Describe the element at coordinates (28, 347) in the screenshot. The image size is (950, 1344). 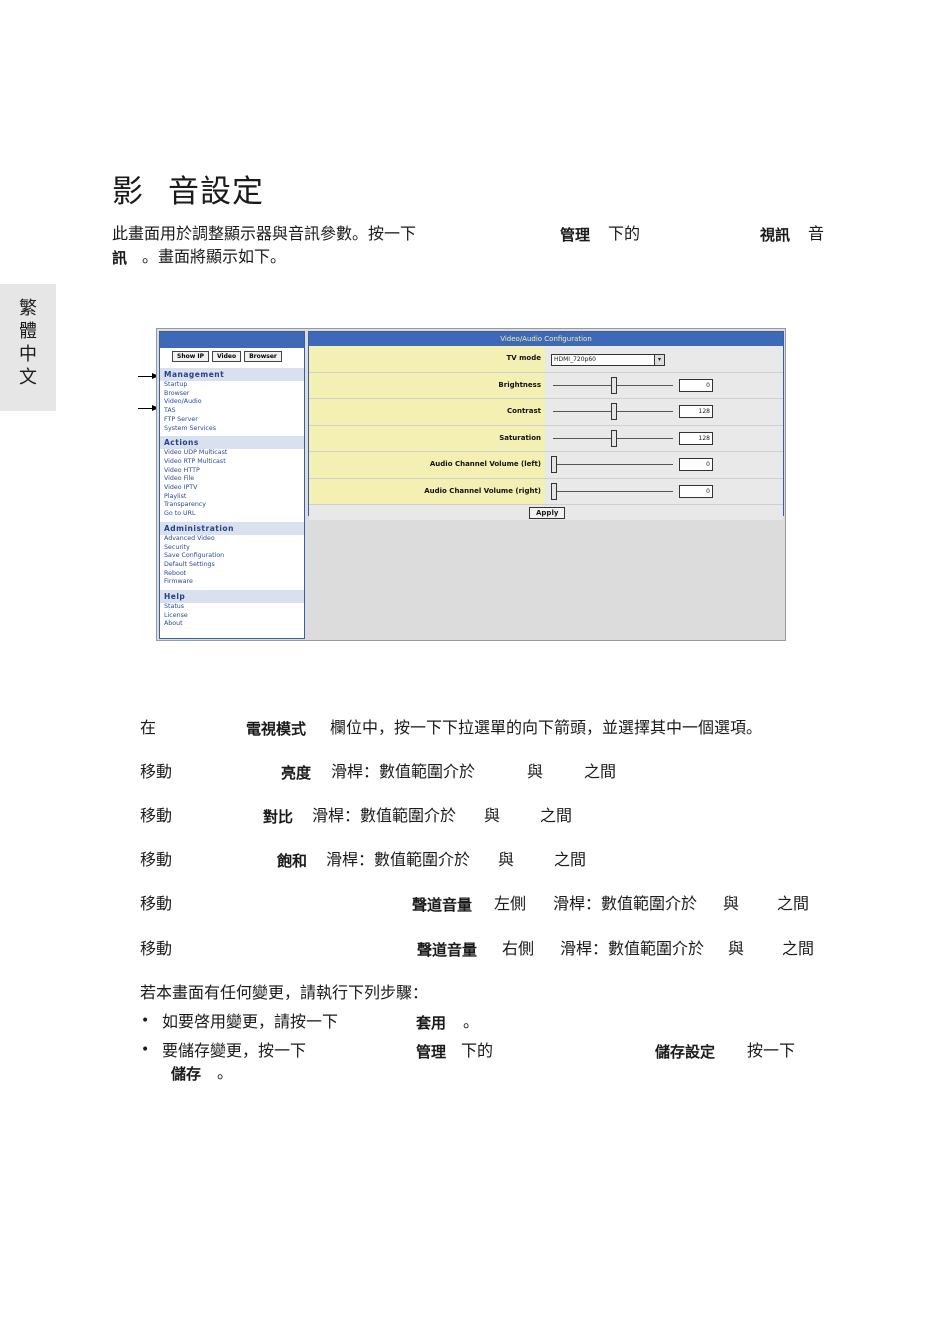
I see `language-side-tab: 繁 體 中 文` at that location.